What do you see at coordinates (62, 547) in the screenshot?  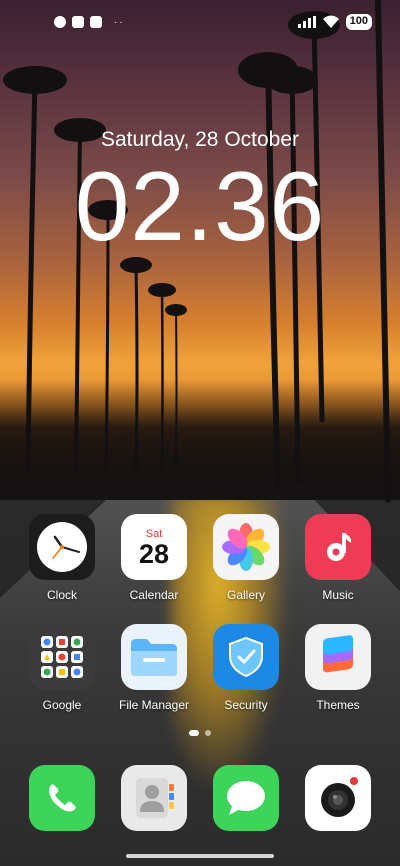 I see `clock-icon` at bounding box center [62, 547].